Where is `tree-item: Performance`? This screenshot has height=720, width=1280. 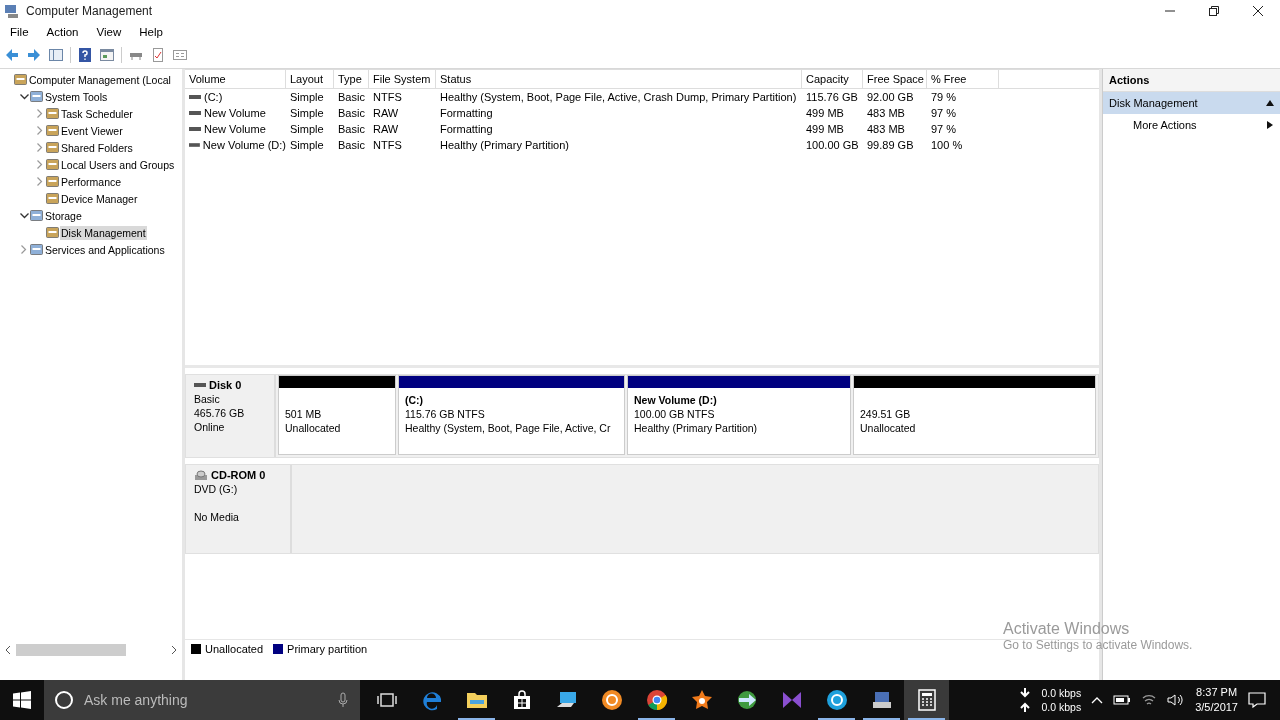
tree-item: Performance is located at coordinates (91, 181).